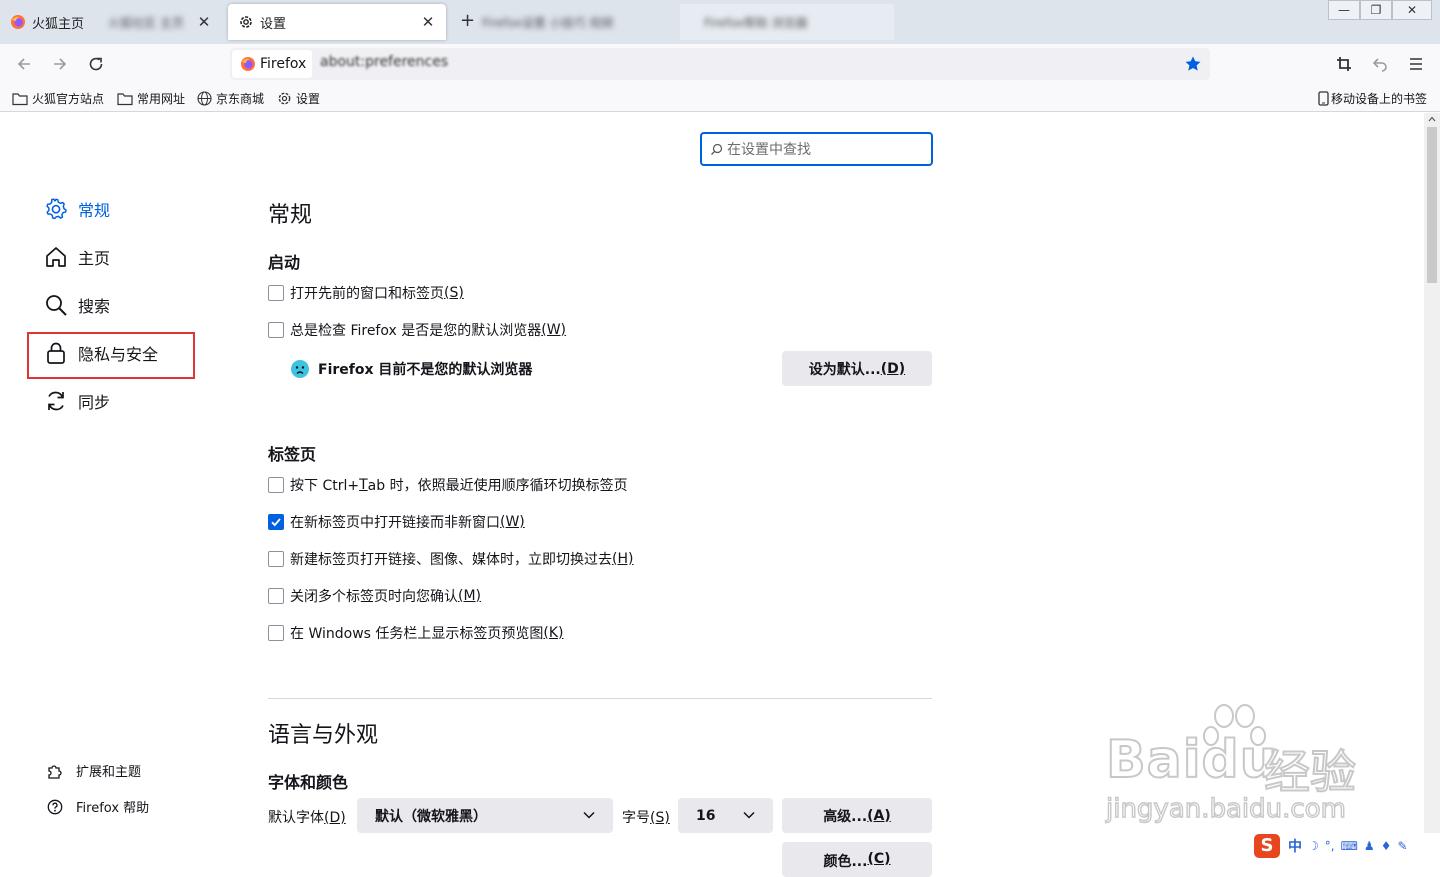  What do you see at coordinates (77, 209) in the screenshot?
I see `category-general: 常规` at bounding box center [77, 209].